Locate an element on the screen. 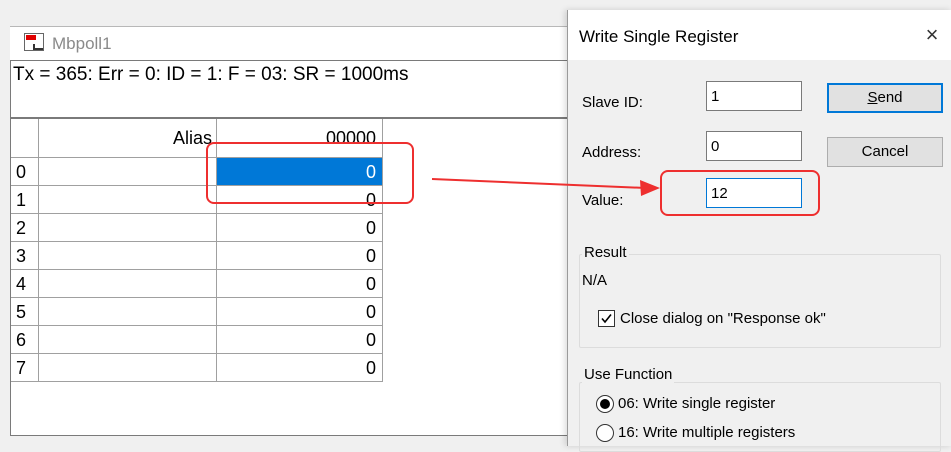 The width and height of the screenshot is (951, 452). close-on-ok-label: Close dialog on "Response ok" is located at coordinates (723, 318).